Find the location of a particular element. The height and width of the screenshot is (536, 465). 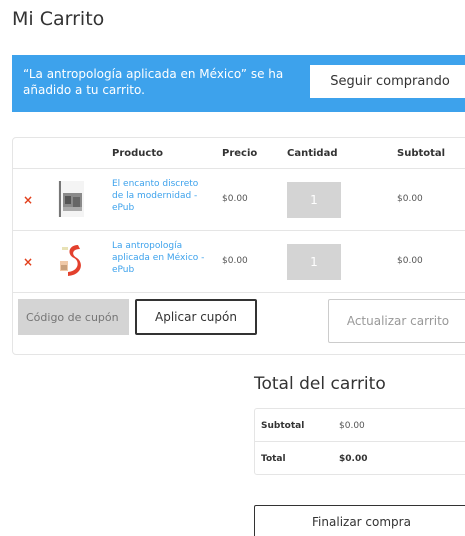

subtotal-label: Subtotal is located at coordinates (283, 426).